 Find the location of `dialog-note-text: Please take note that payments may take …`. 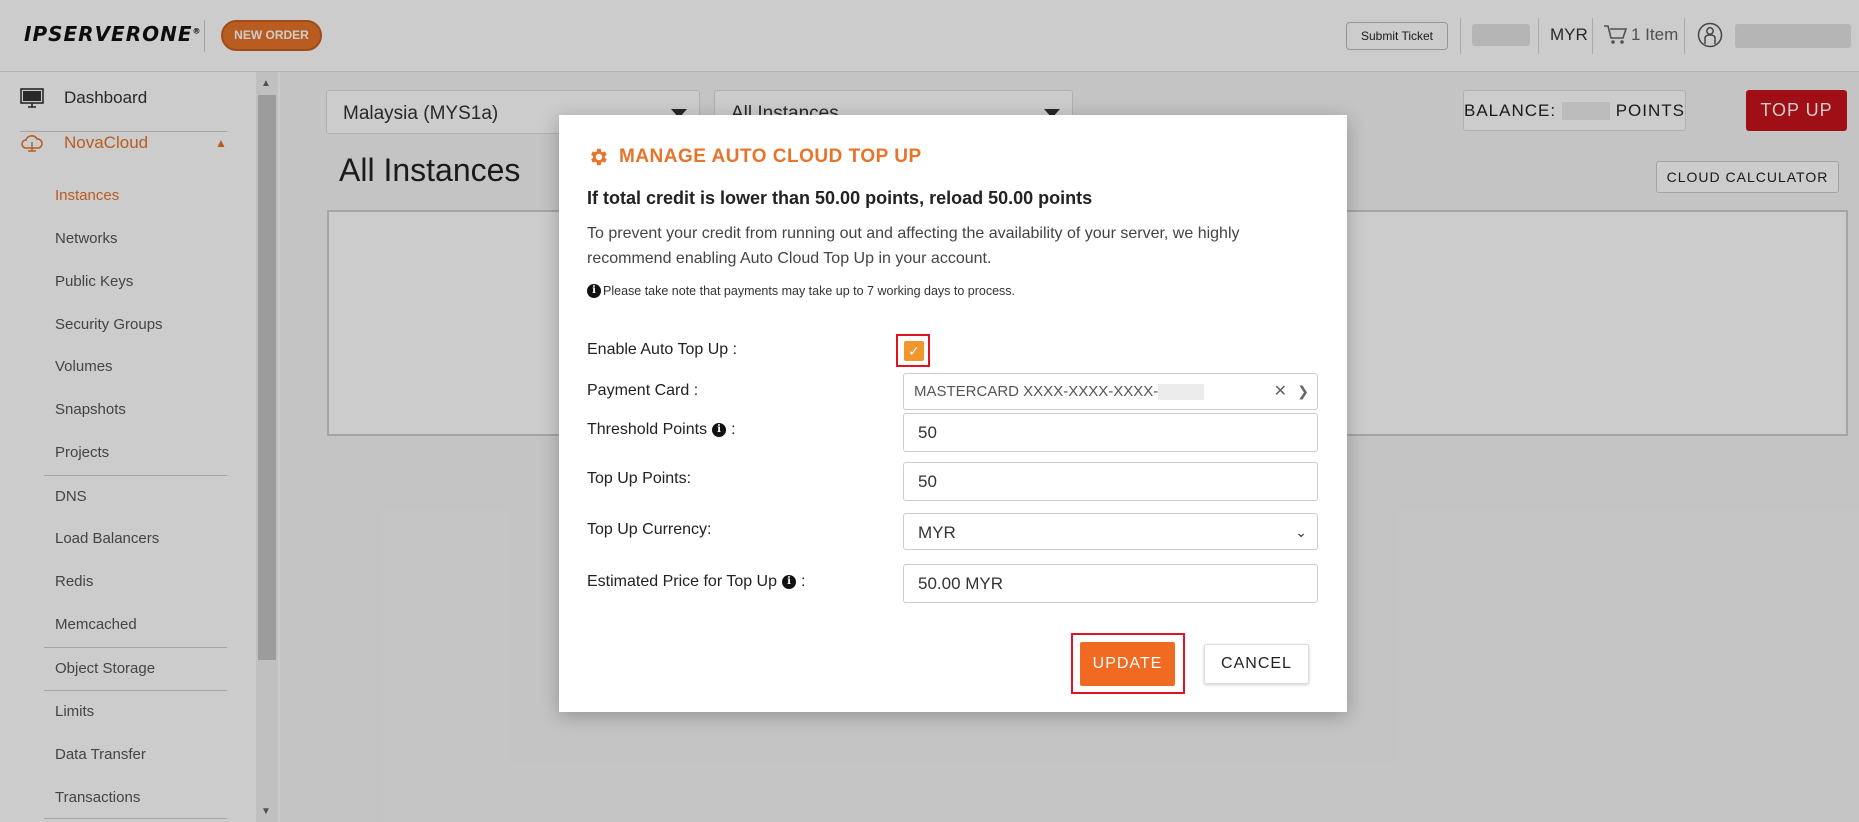

dialog-note-text: Please take note that payments may take … is located at coordinates (809, 291).